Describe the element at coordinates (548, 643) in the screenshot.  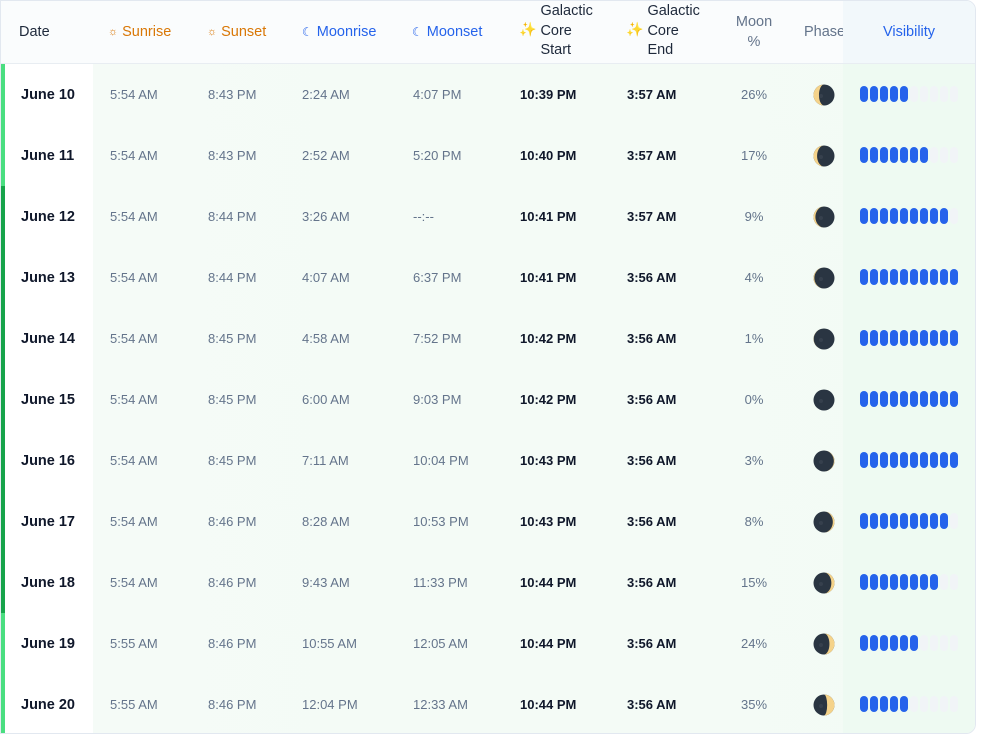
I see `row-galactic-core-start: 10:44 PM` at that location.